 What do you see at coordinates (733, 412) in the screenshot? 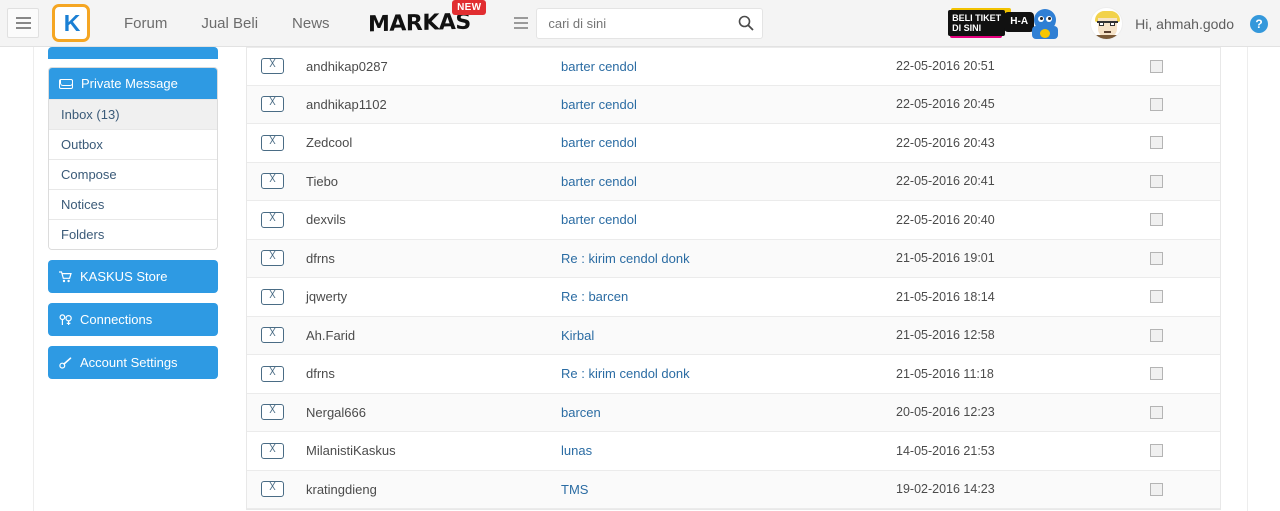
I see `table-row: Nergal666 barcen 20-05-2016 12:23` at bounding box center [733, 412].